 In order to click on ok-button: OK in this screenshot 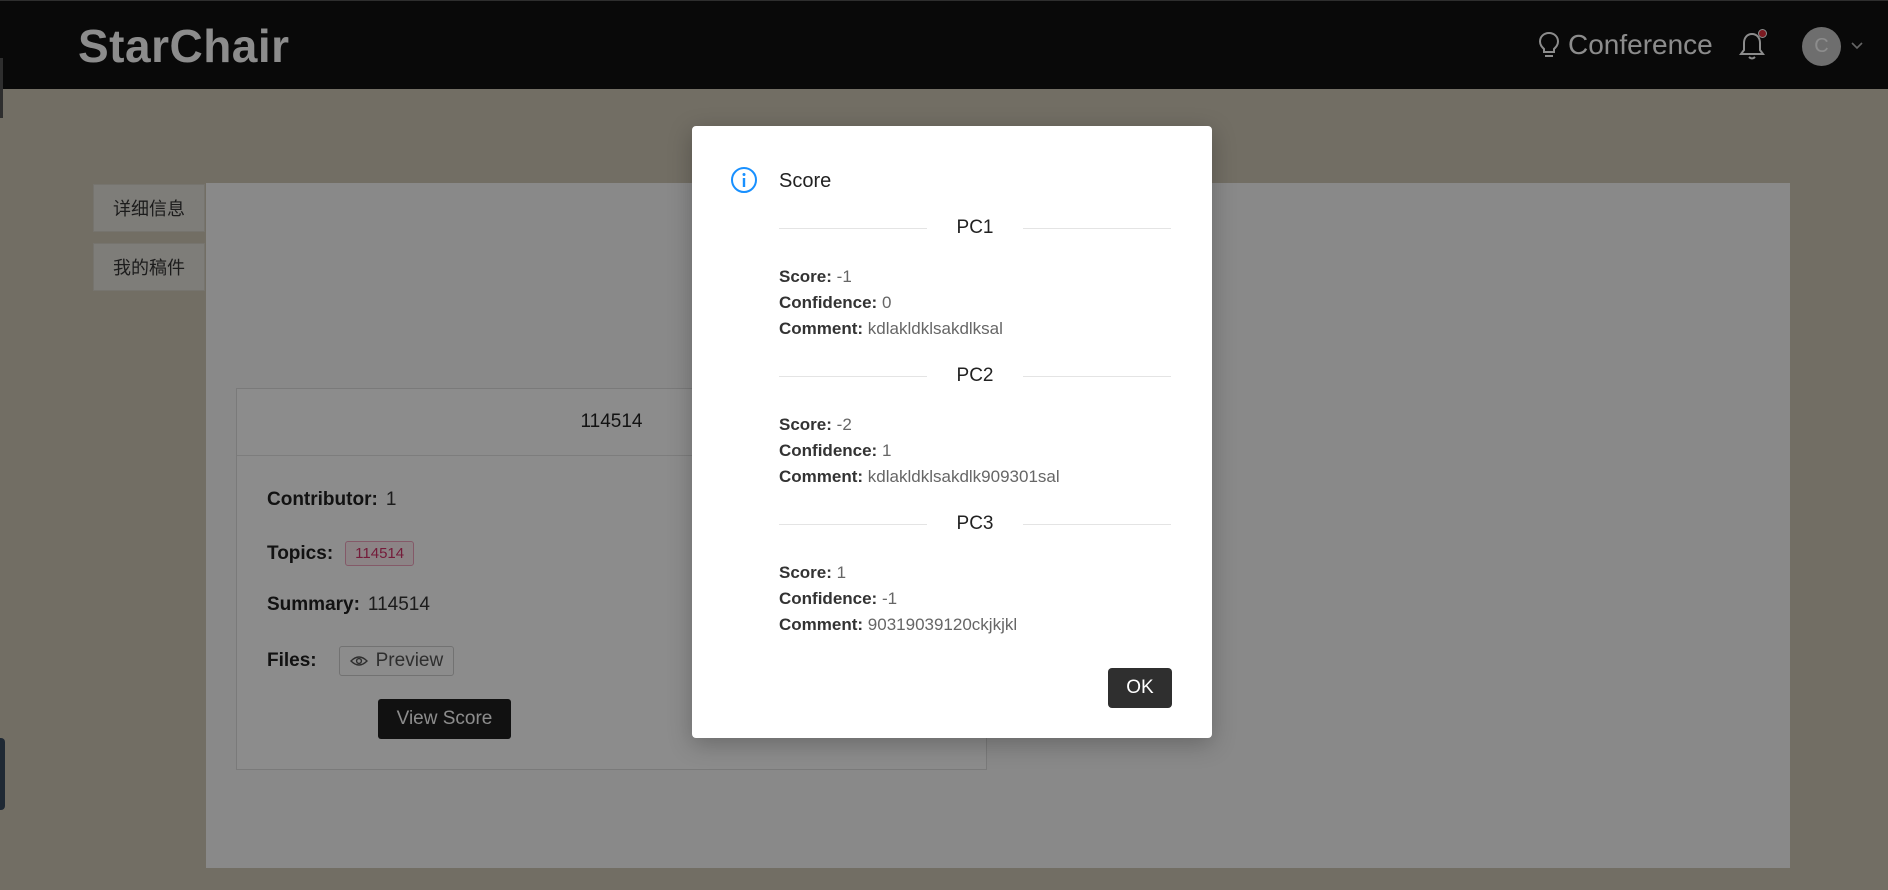, I will do `click(1140, 688)`.